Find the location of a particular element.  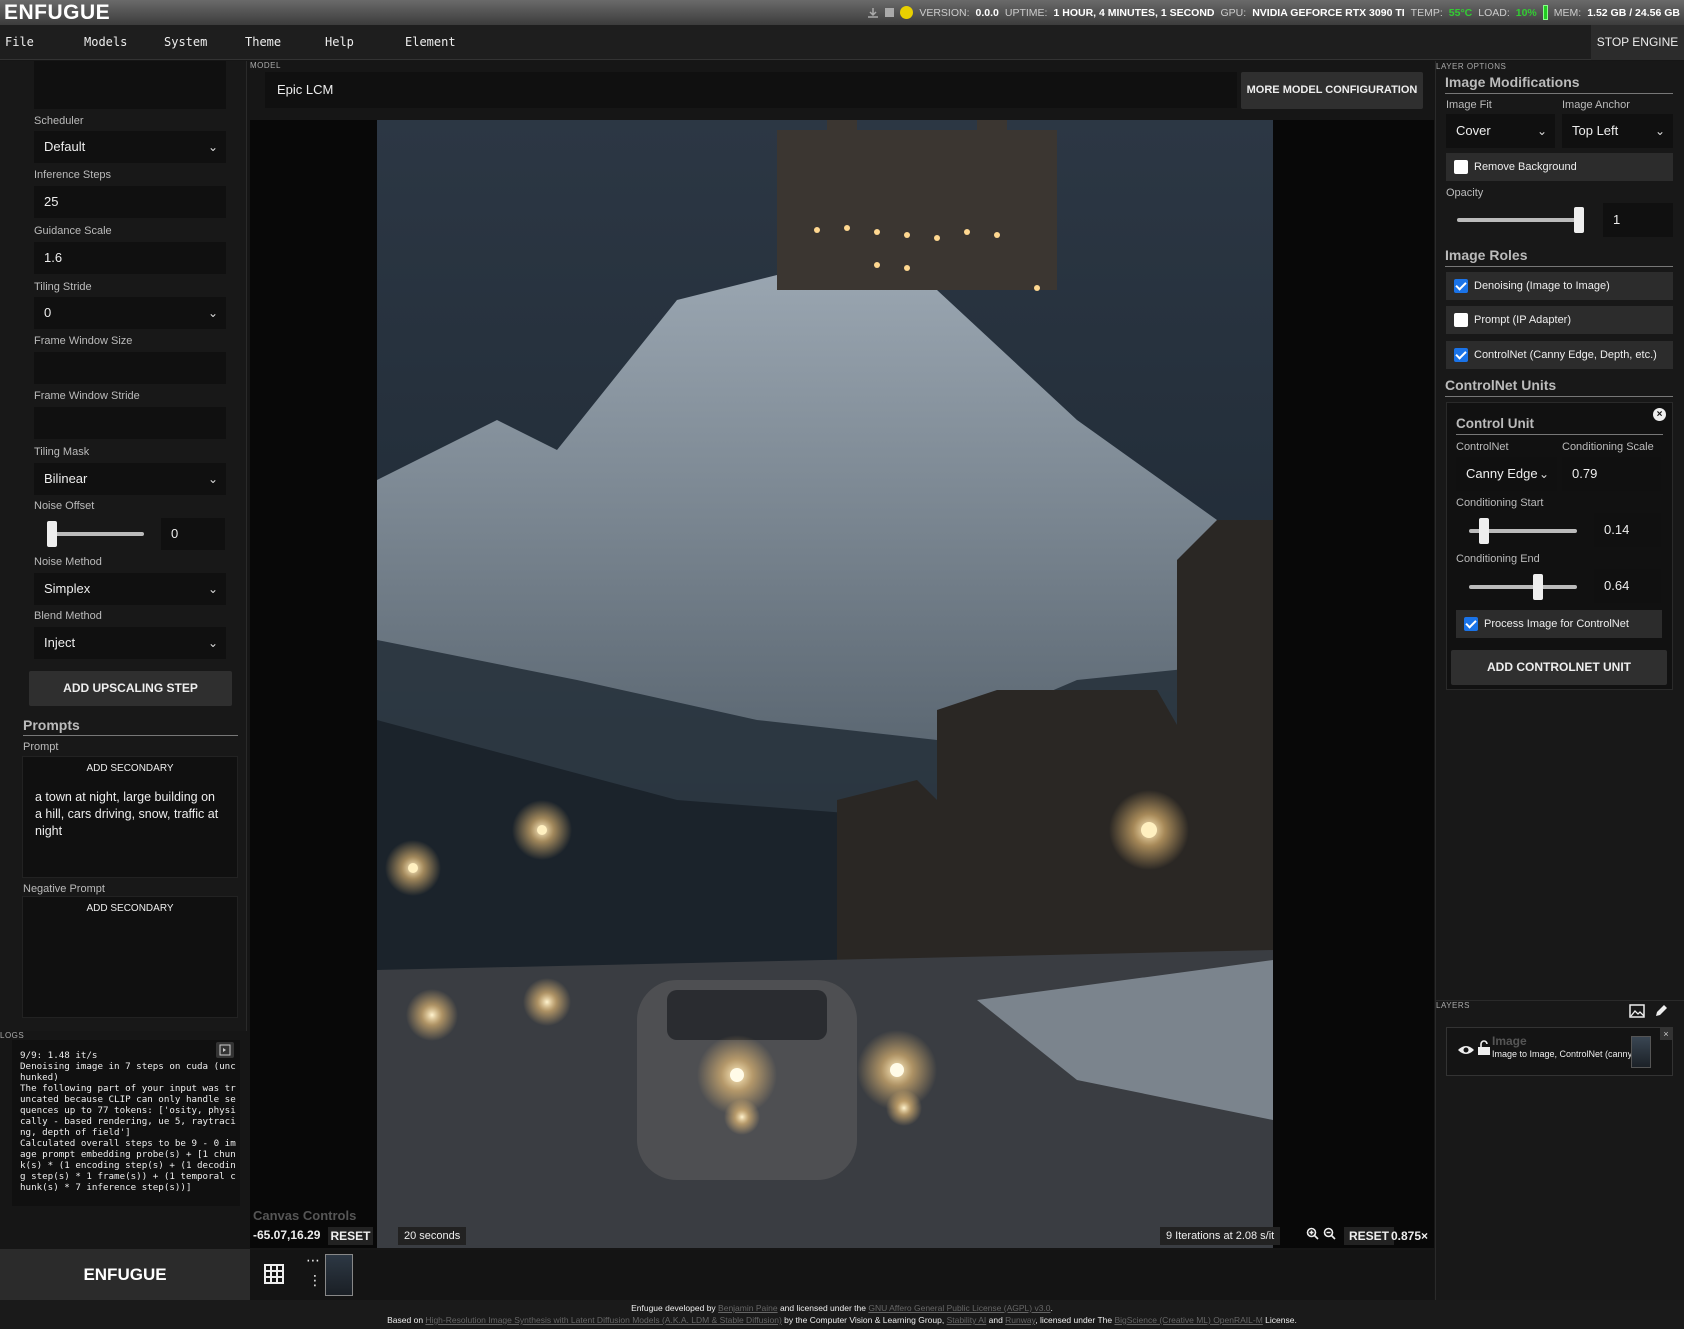

gpu-value: NVIDIA GEFORCE RTX 3090 TI is located at coordinates (1328, 12).